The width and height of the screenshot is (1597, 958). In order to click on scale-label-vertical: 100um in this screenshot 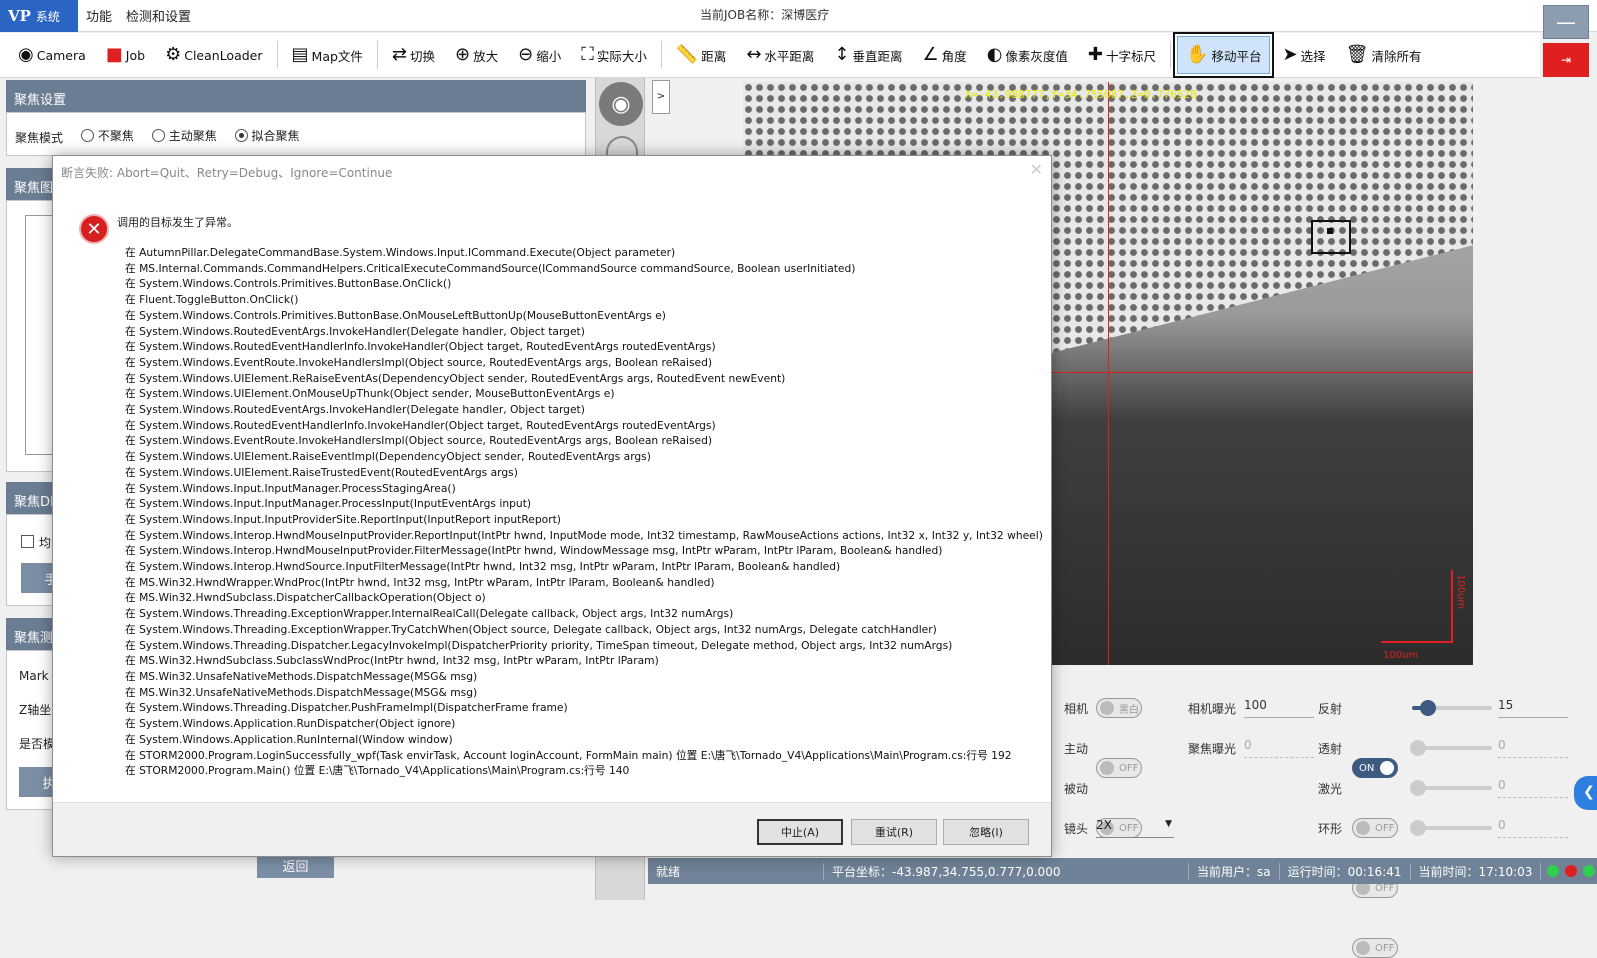, I will do `click(1460, 592)`.